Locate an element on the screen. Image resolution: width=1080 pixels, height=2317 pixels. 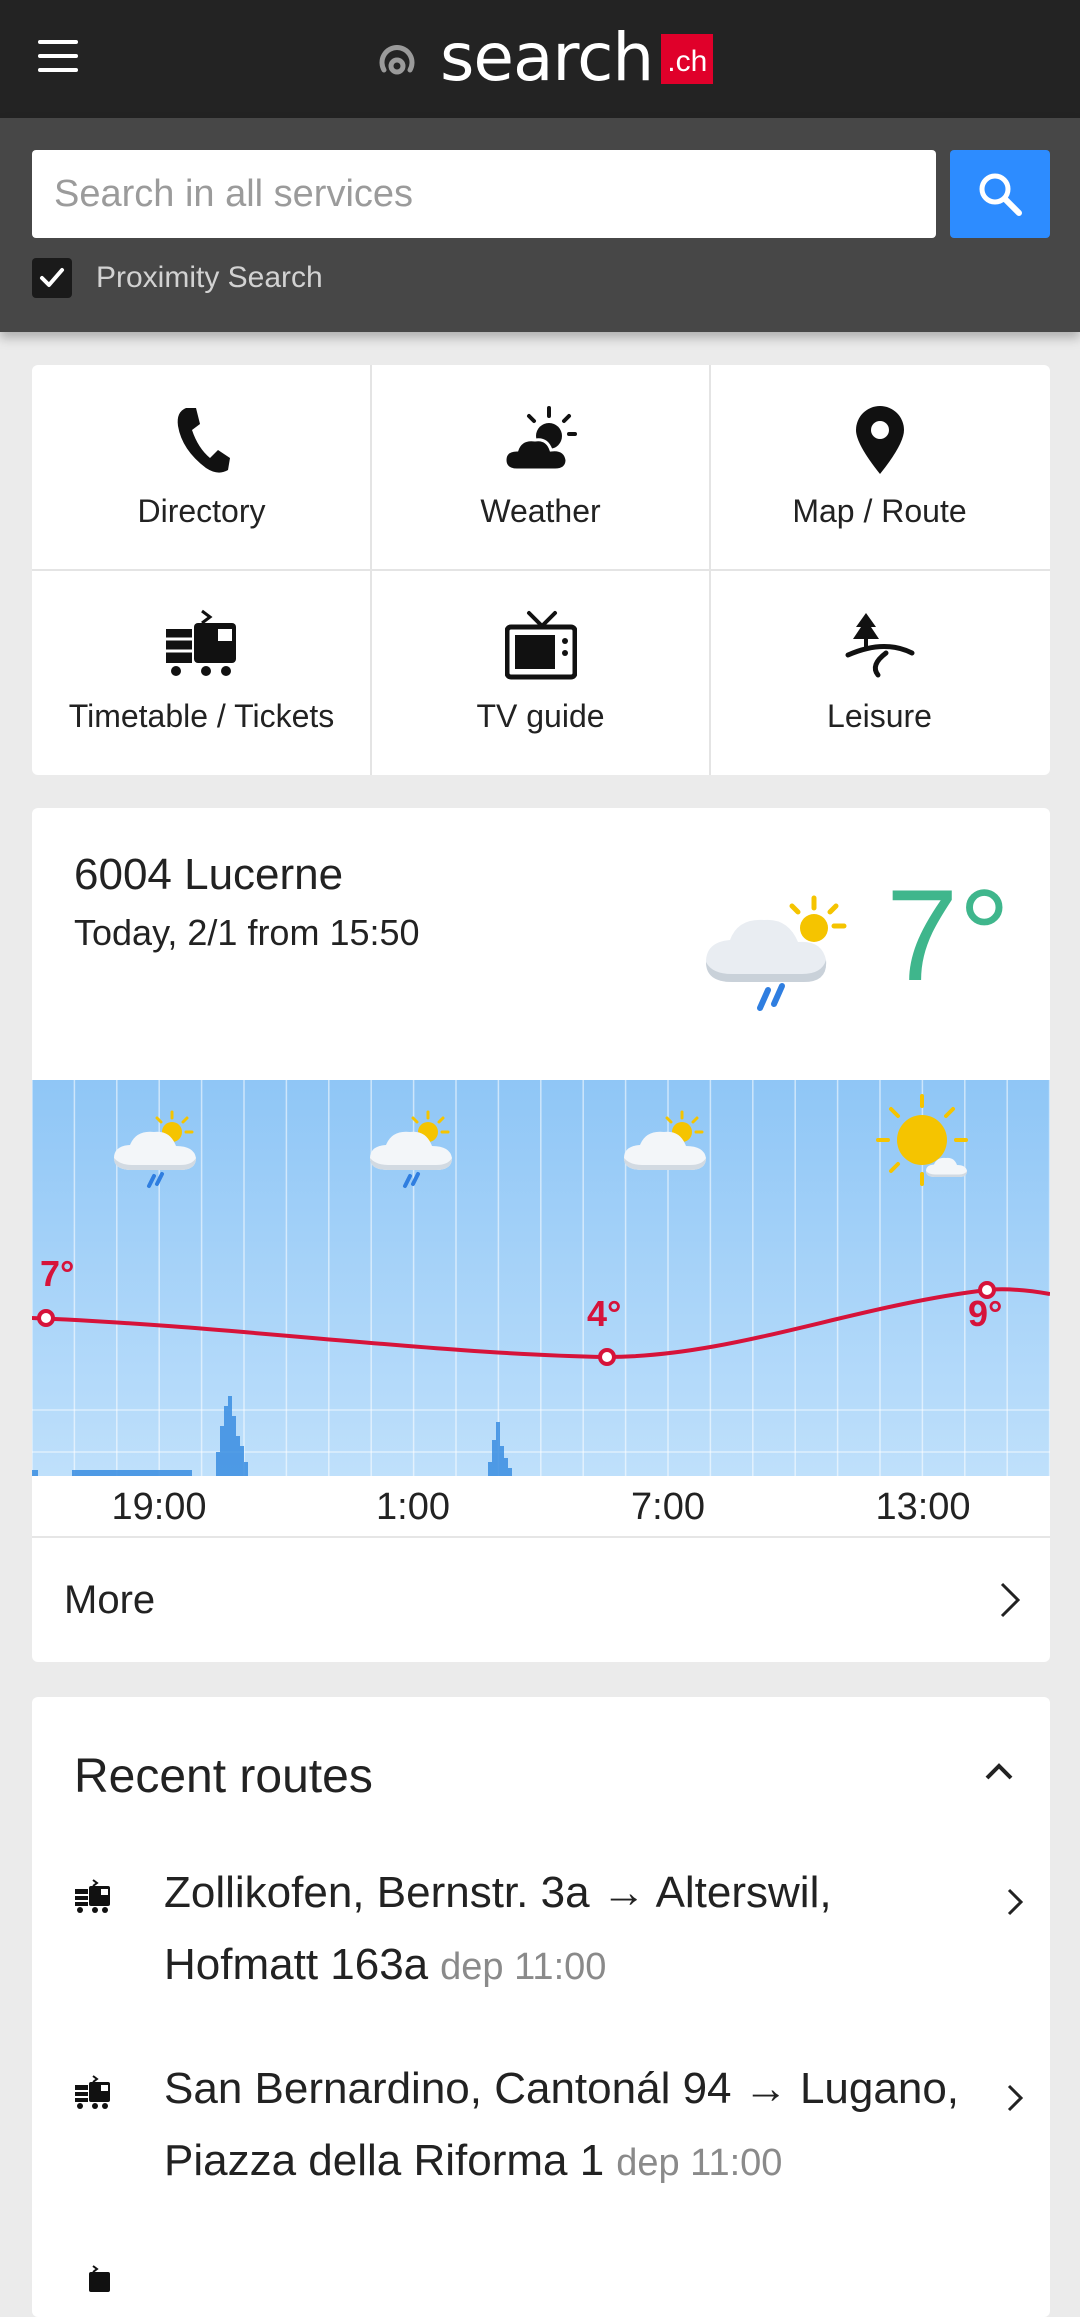
service-label: TV guide is located at coordinates (540, 716).